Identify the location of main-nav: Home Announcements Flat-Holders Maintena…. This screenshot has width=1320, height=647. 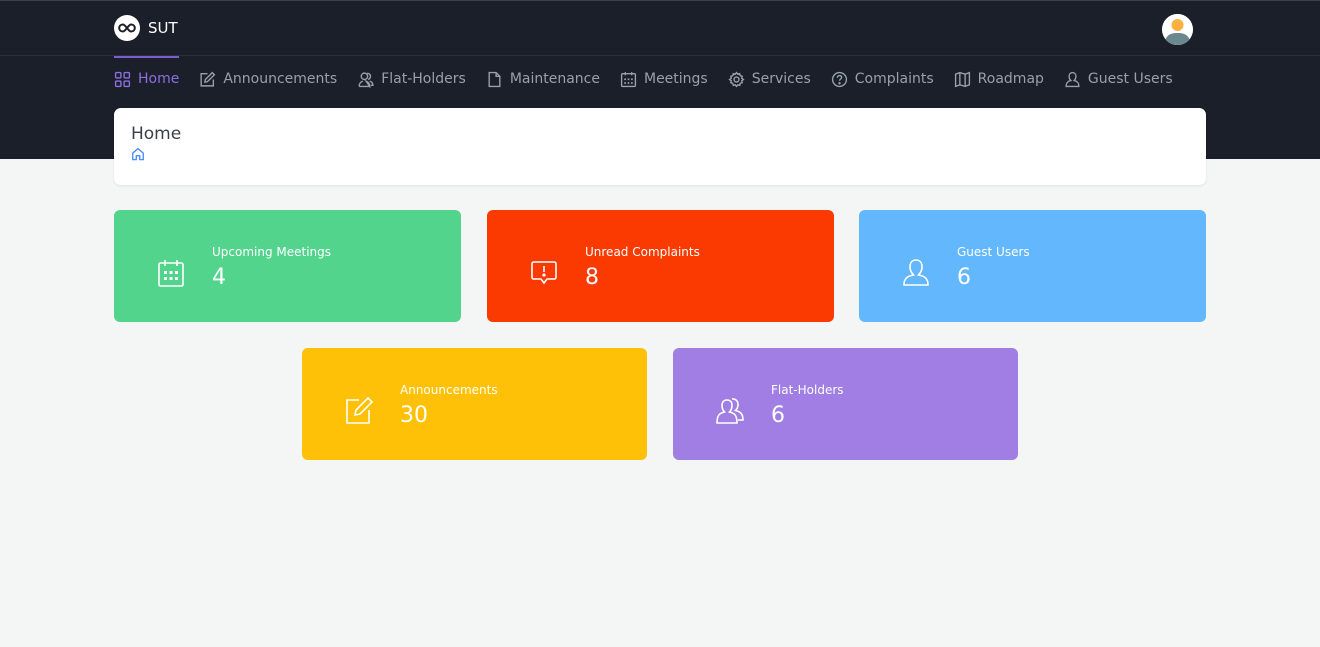
(653, 78).